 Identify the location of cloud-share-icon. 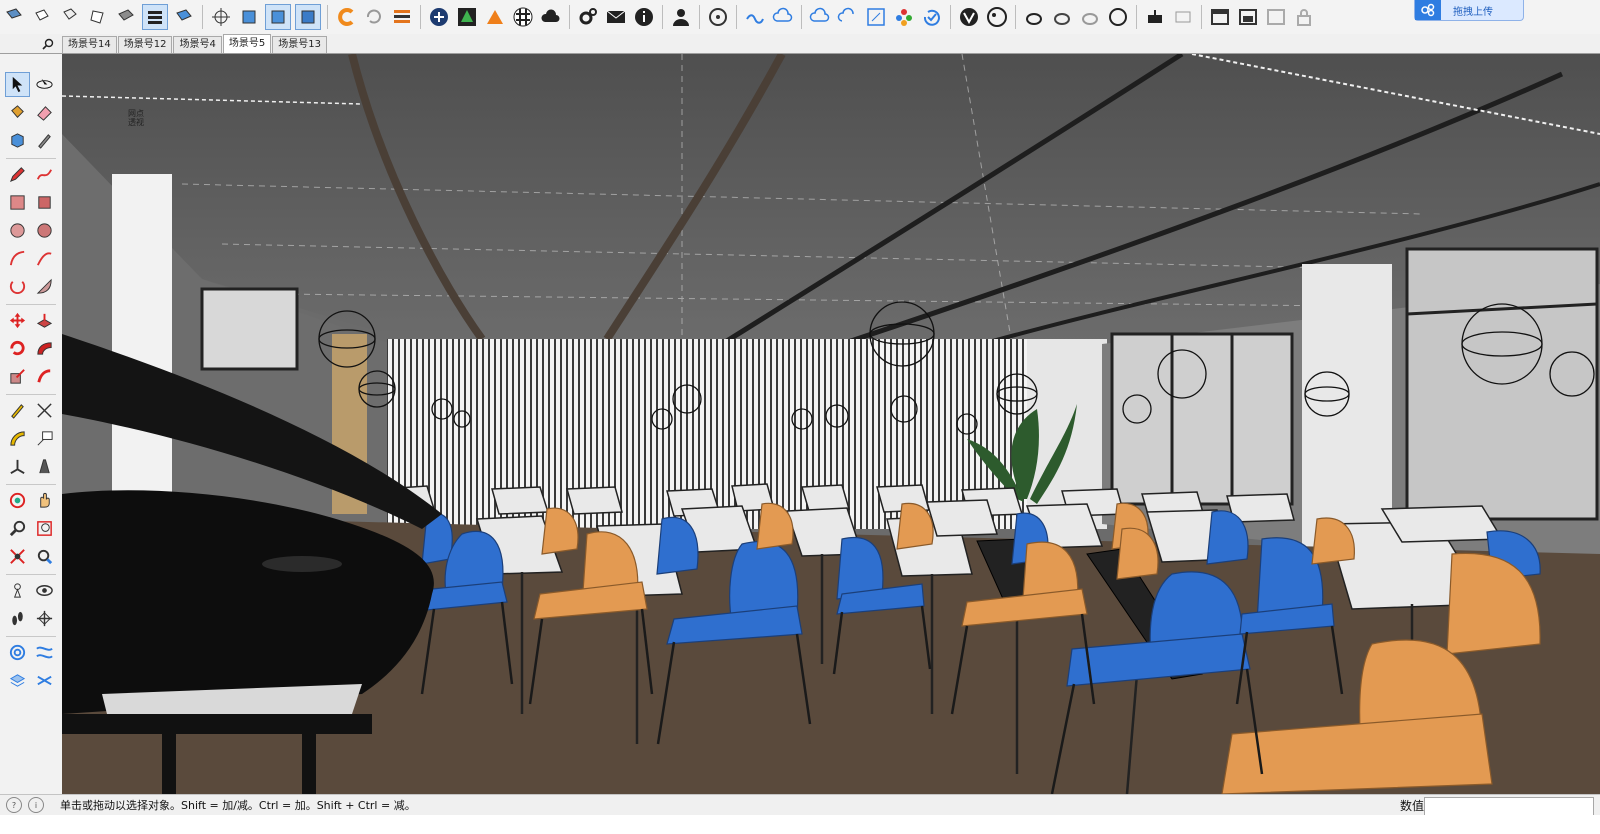
(783, 17).